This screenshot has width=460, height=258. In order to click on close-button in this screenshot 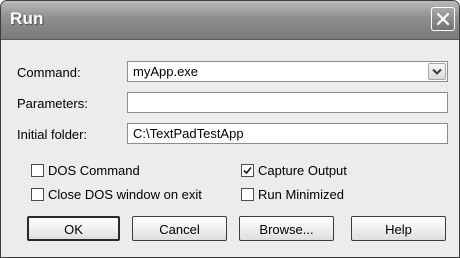, I will do `click(443, 19)`.